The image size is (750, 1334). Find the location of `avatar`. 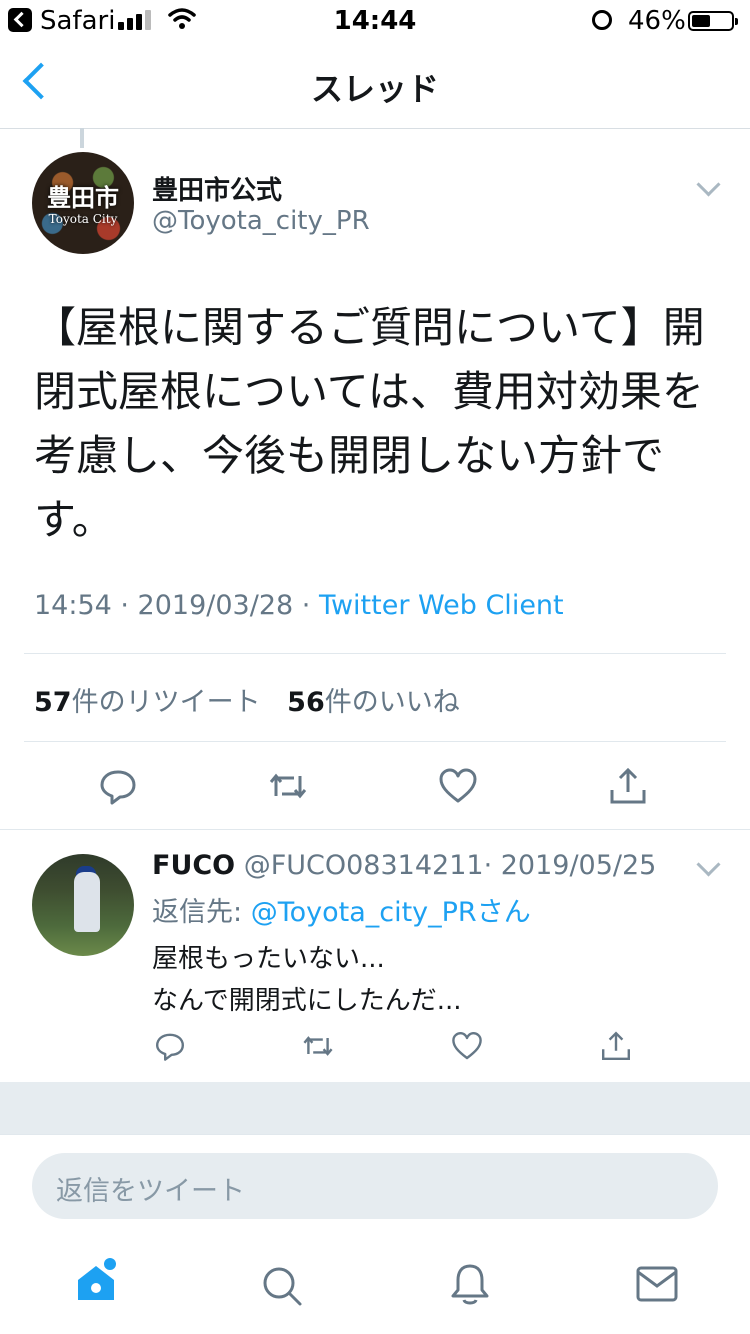

avatar is located at coordinates (83, 905).